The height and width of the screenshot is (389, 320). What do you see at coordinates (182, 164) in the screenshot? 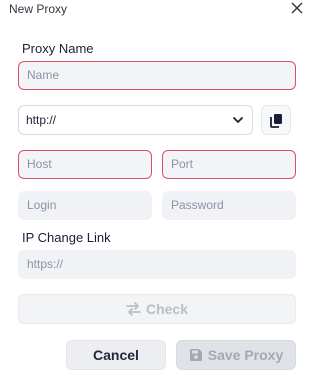
I see `port-placeholder: Port` at bounding box center [182, 164].